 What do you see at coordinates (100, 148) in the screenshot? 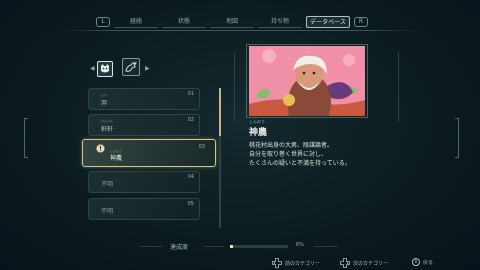
I see `alert-icon` at bounding box center [100, 148].